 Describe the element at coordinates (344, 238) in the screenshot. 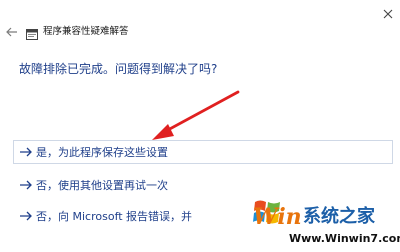

I see `watermark-url: Www.Winwin7.com` at that location.